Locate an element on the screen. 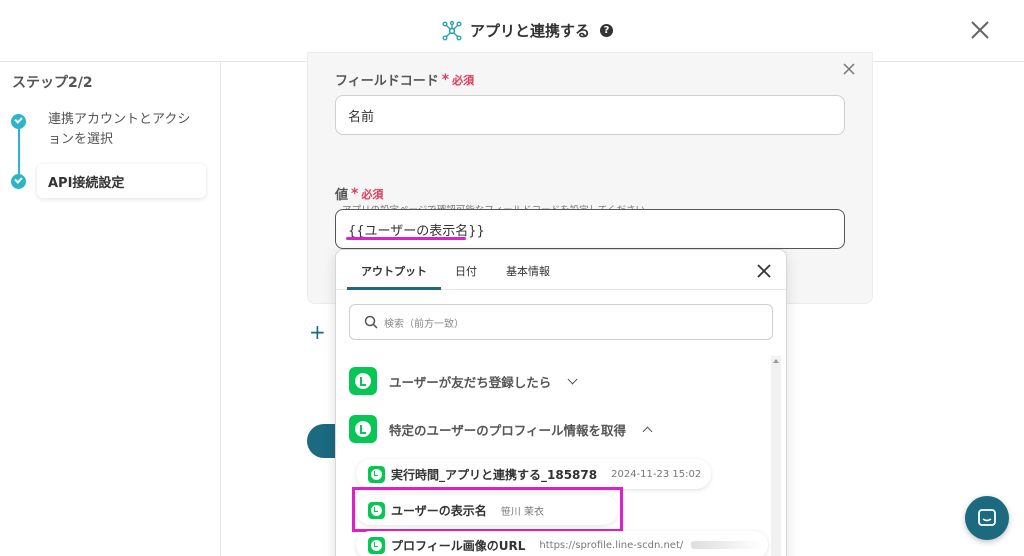  step-2-label: API接続設定 is located at coordinates (86, 183).